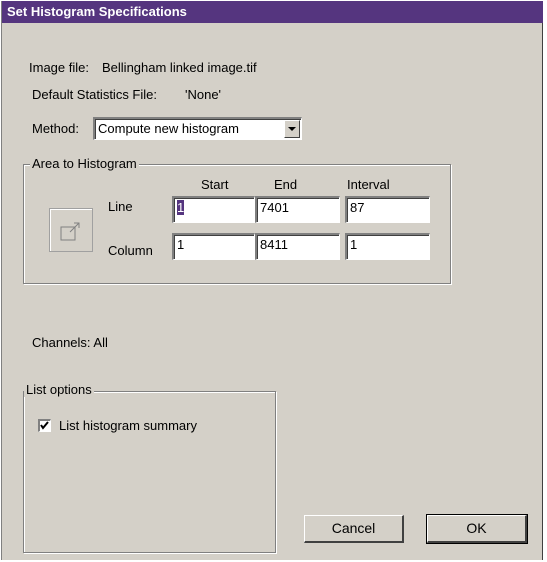  Describe the element at coordinates (542, 291) in the screenshot. I see `window-edge` at that location.